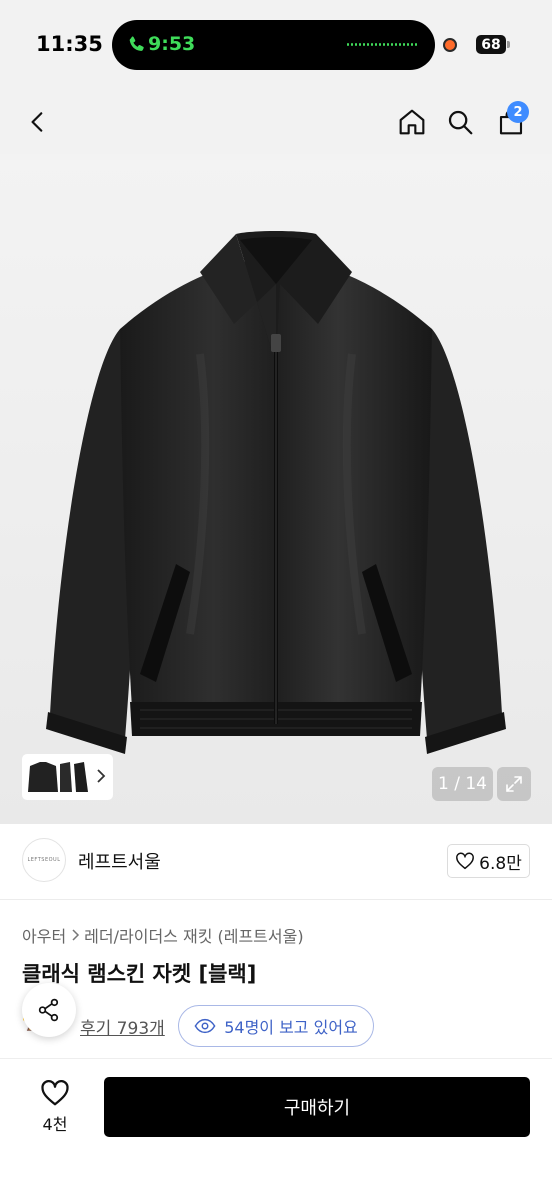 The height and width of the screenshot is (1200, 552). I want to click on back-icon, so click(37, 122).